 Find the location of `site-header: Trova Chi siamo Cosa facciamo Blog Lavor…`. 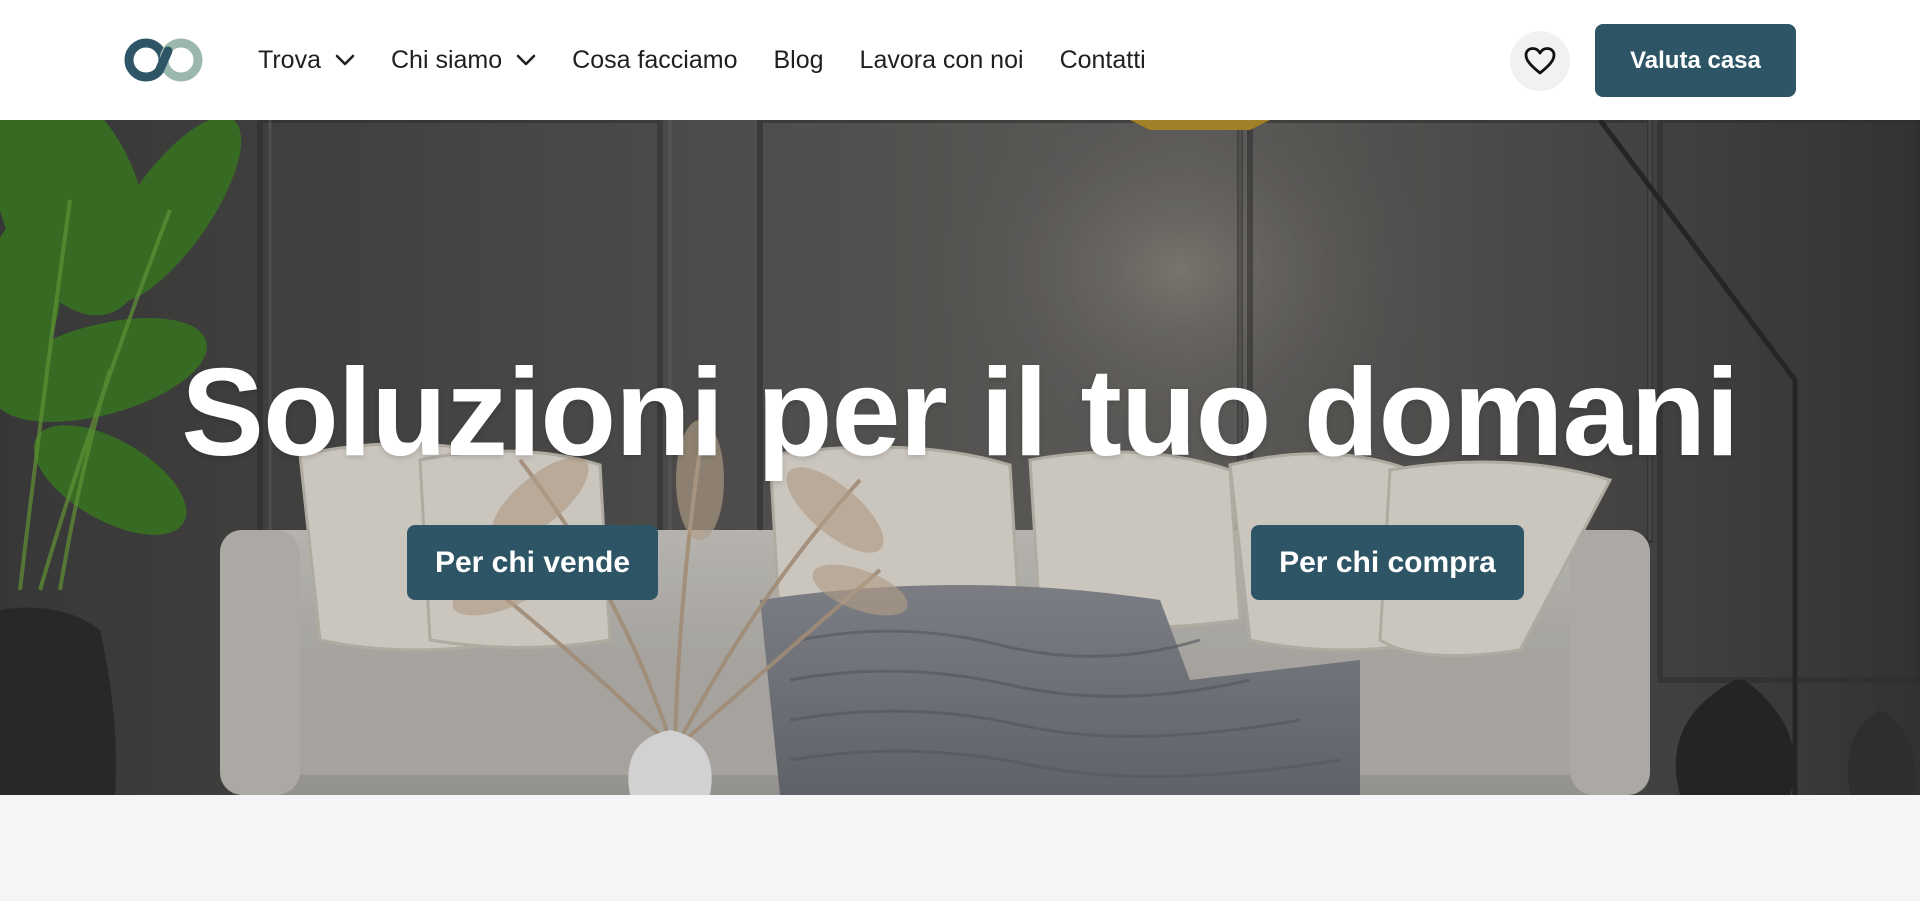

site-header: Trova Chi siamo Cosa facciamo Blog Lavor… is located at coordinates (960, 60).